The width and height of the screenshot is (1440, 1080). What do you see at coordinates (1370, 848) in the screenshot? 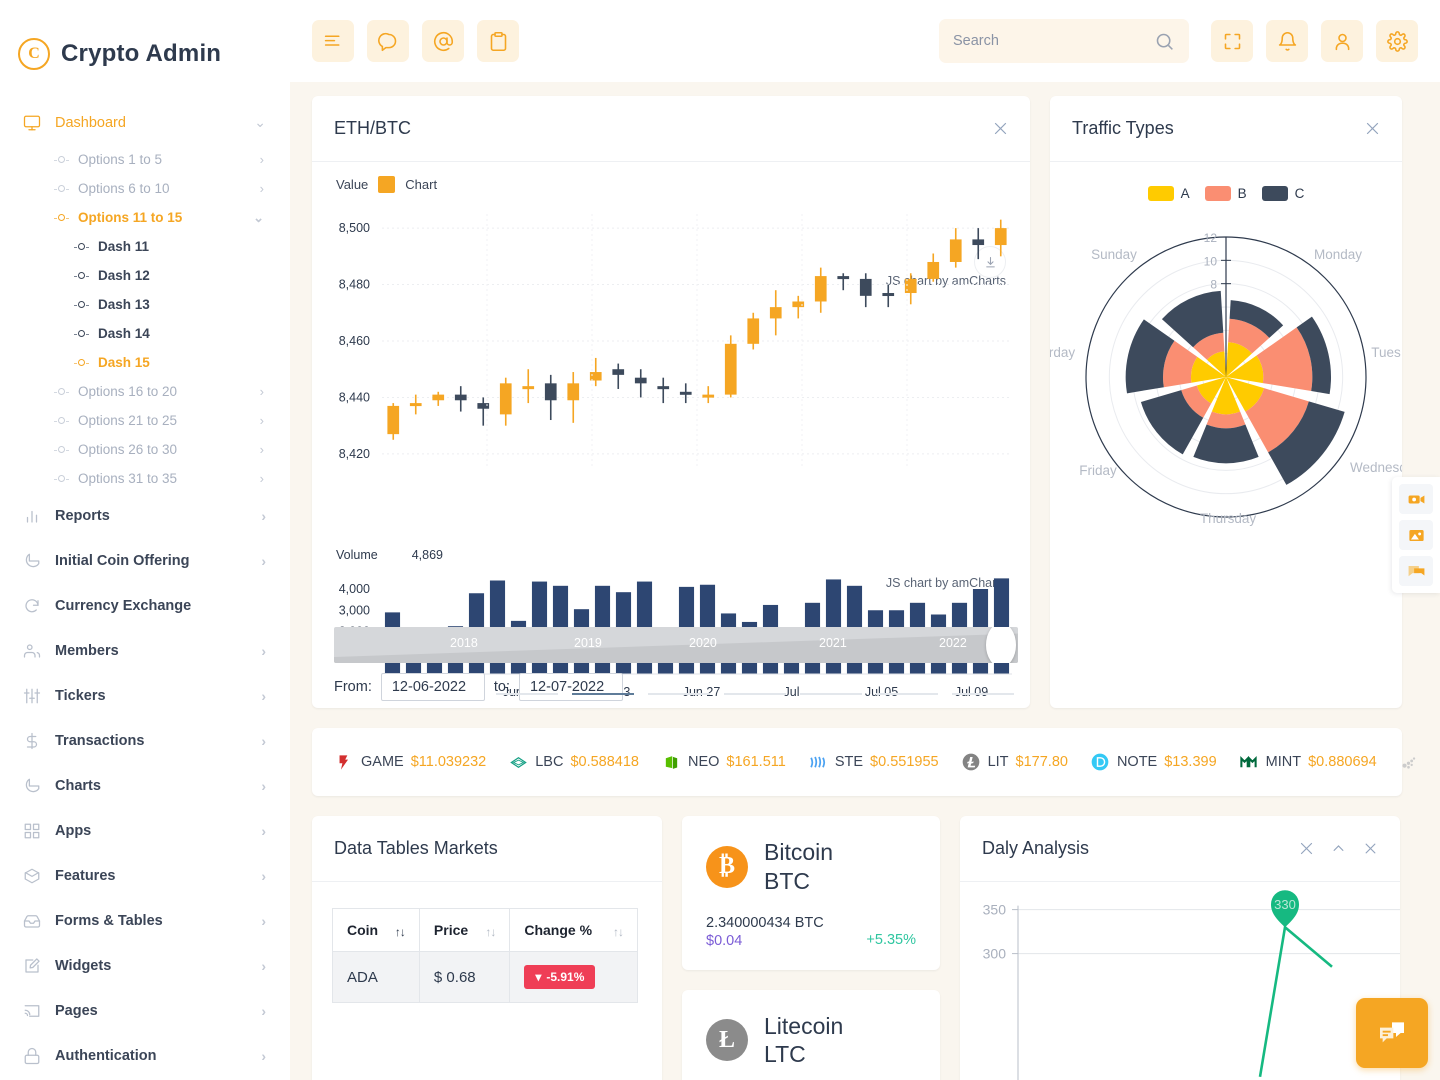
I see `close-icon` at bounding box center [1370, 848].